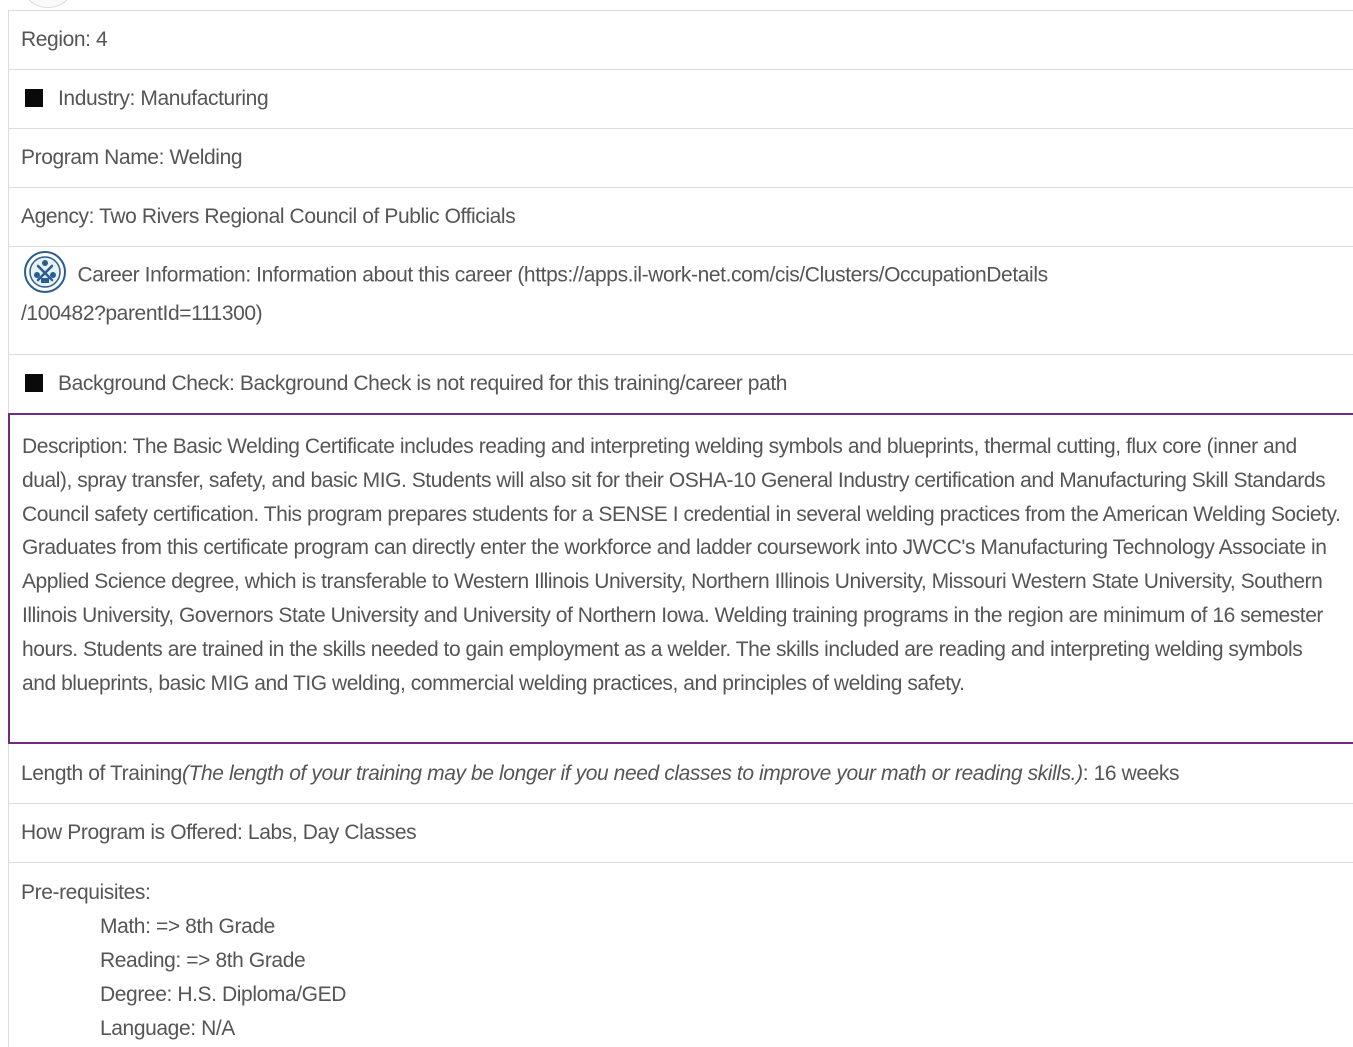  Describe the element at coordinates (142, 313) in the screenshot. I see `career-information-link-continued: /100482?parentId=111300)` at that location.